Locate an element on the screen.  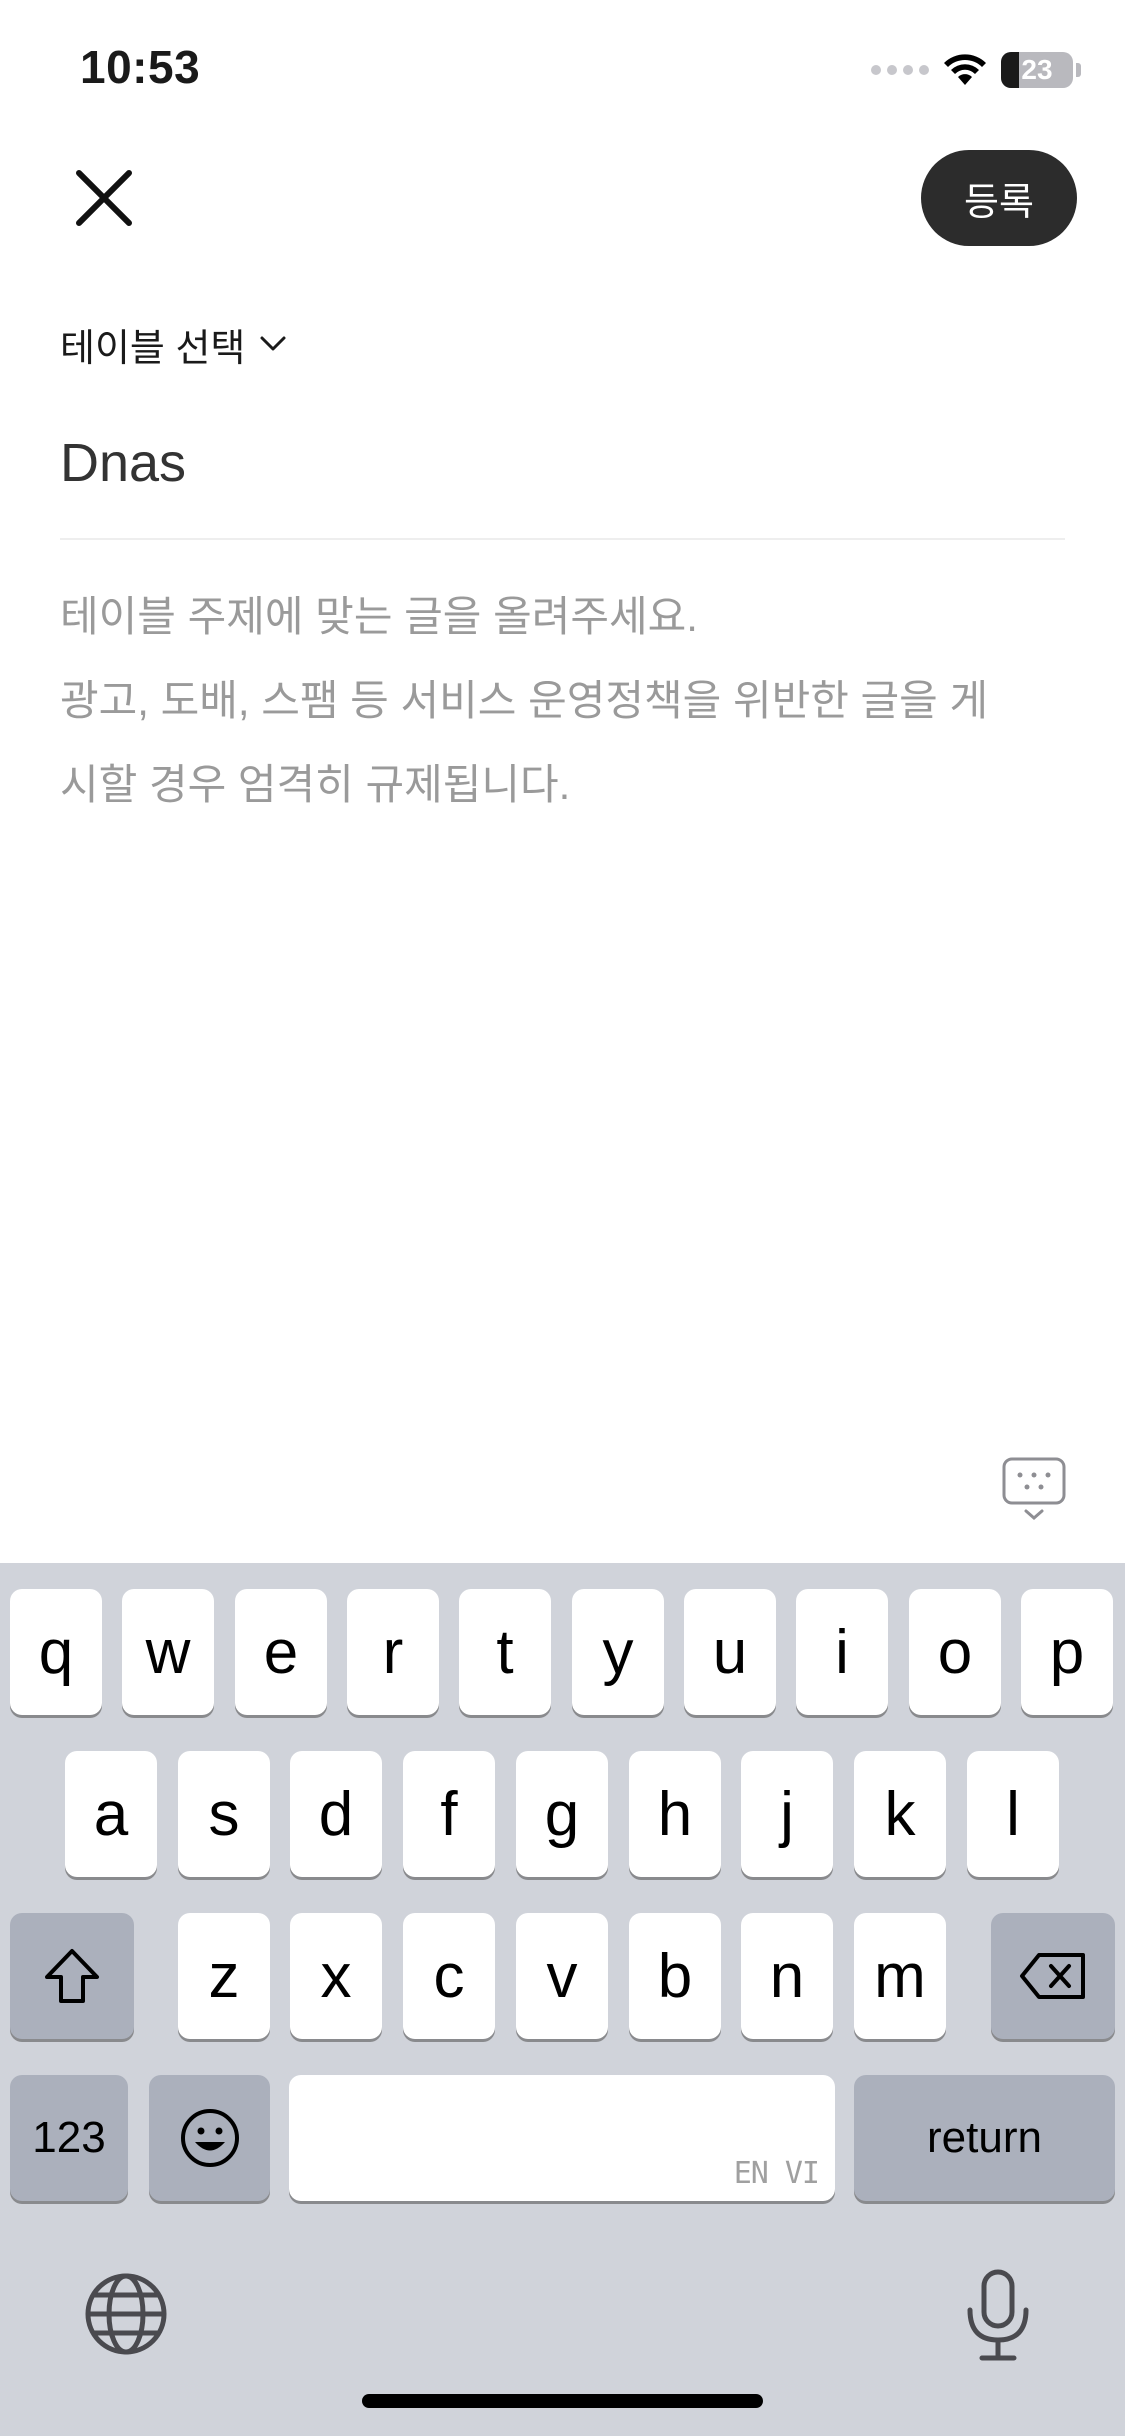
wifi-icon is located at coordinates (965, 69).